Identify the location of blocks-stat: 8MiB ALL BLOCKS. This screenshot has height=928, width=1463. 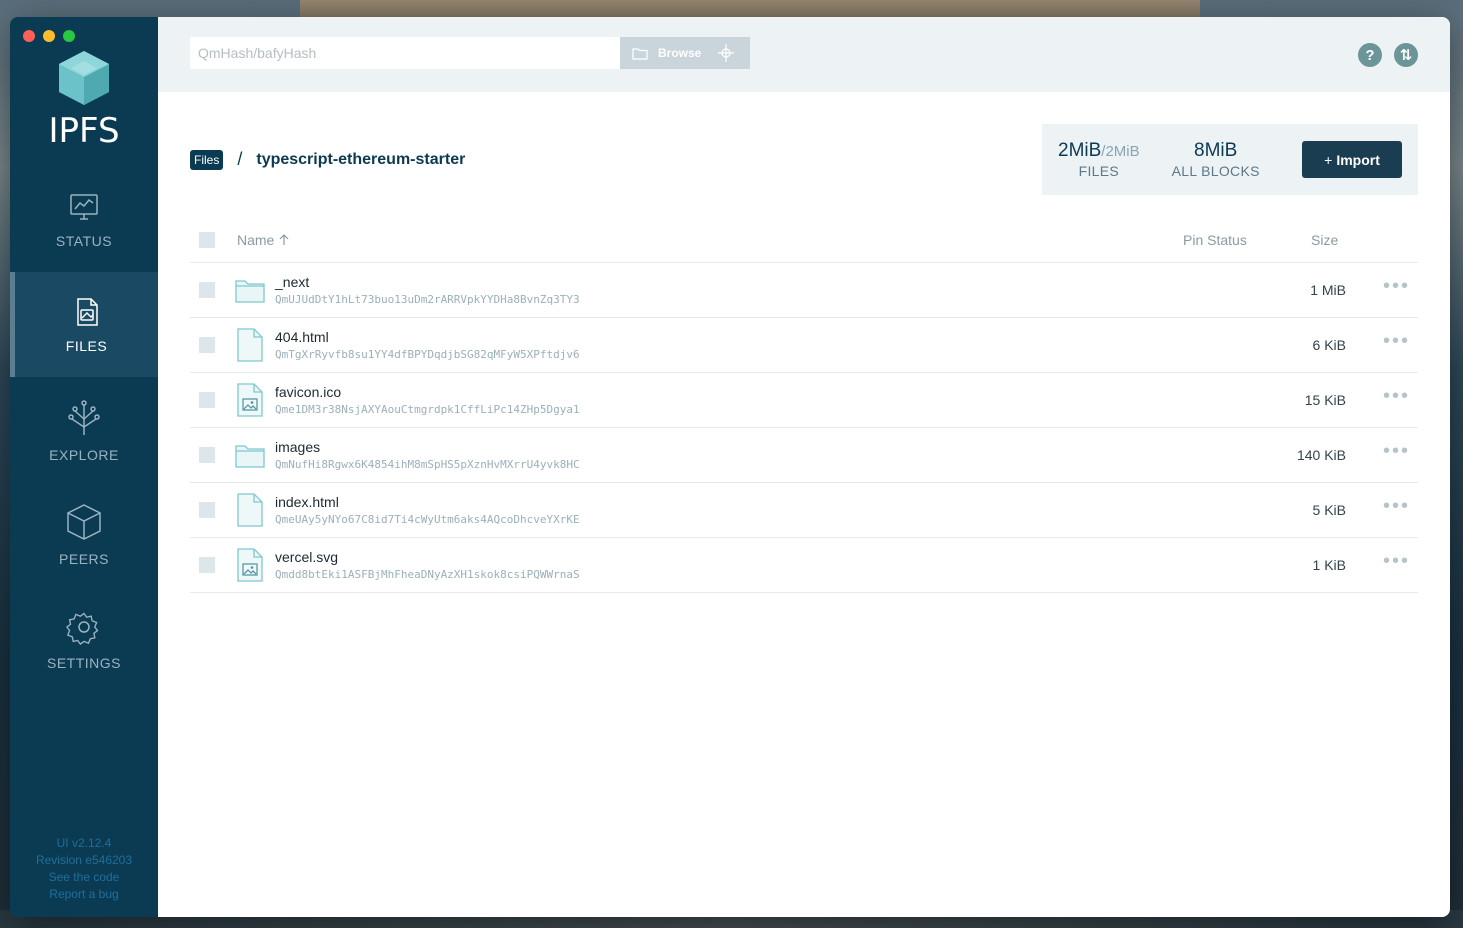
(1216, 159).